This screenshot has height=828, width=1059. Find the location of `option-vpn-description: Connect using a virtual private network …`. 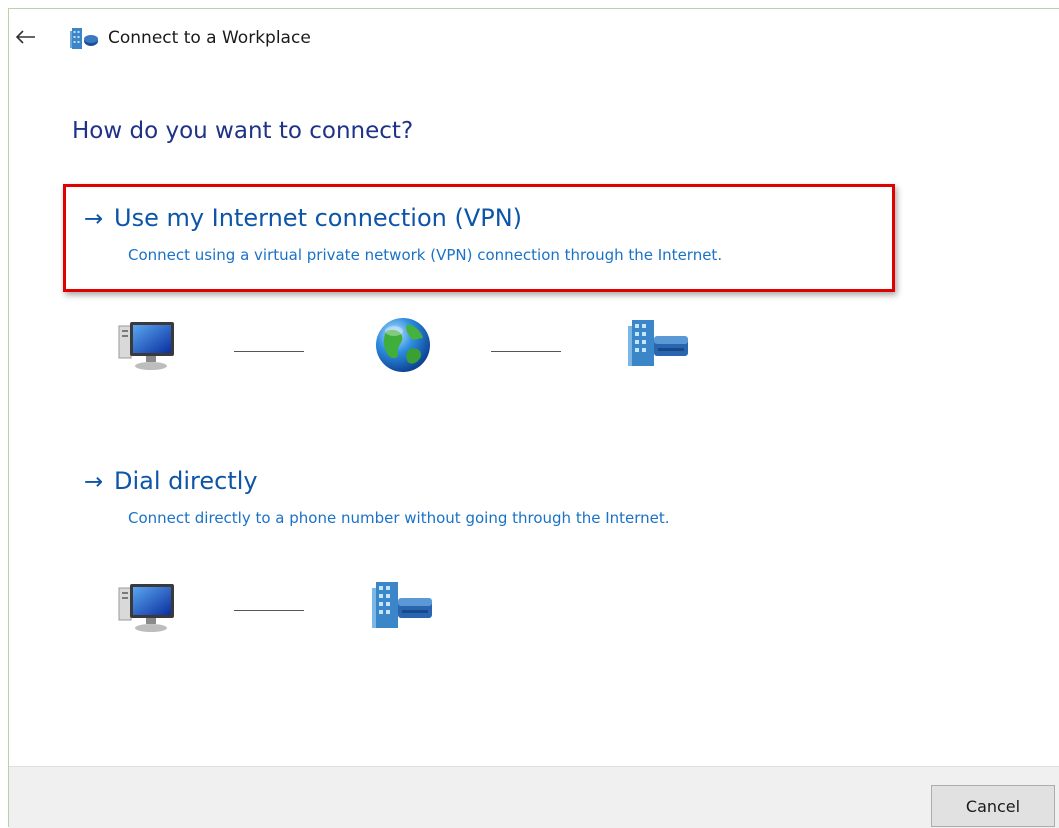

option-vpn-description: Connect using a virtual private network … is located at coordinates (425, 255).